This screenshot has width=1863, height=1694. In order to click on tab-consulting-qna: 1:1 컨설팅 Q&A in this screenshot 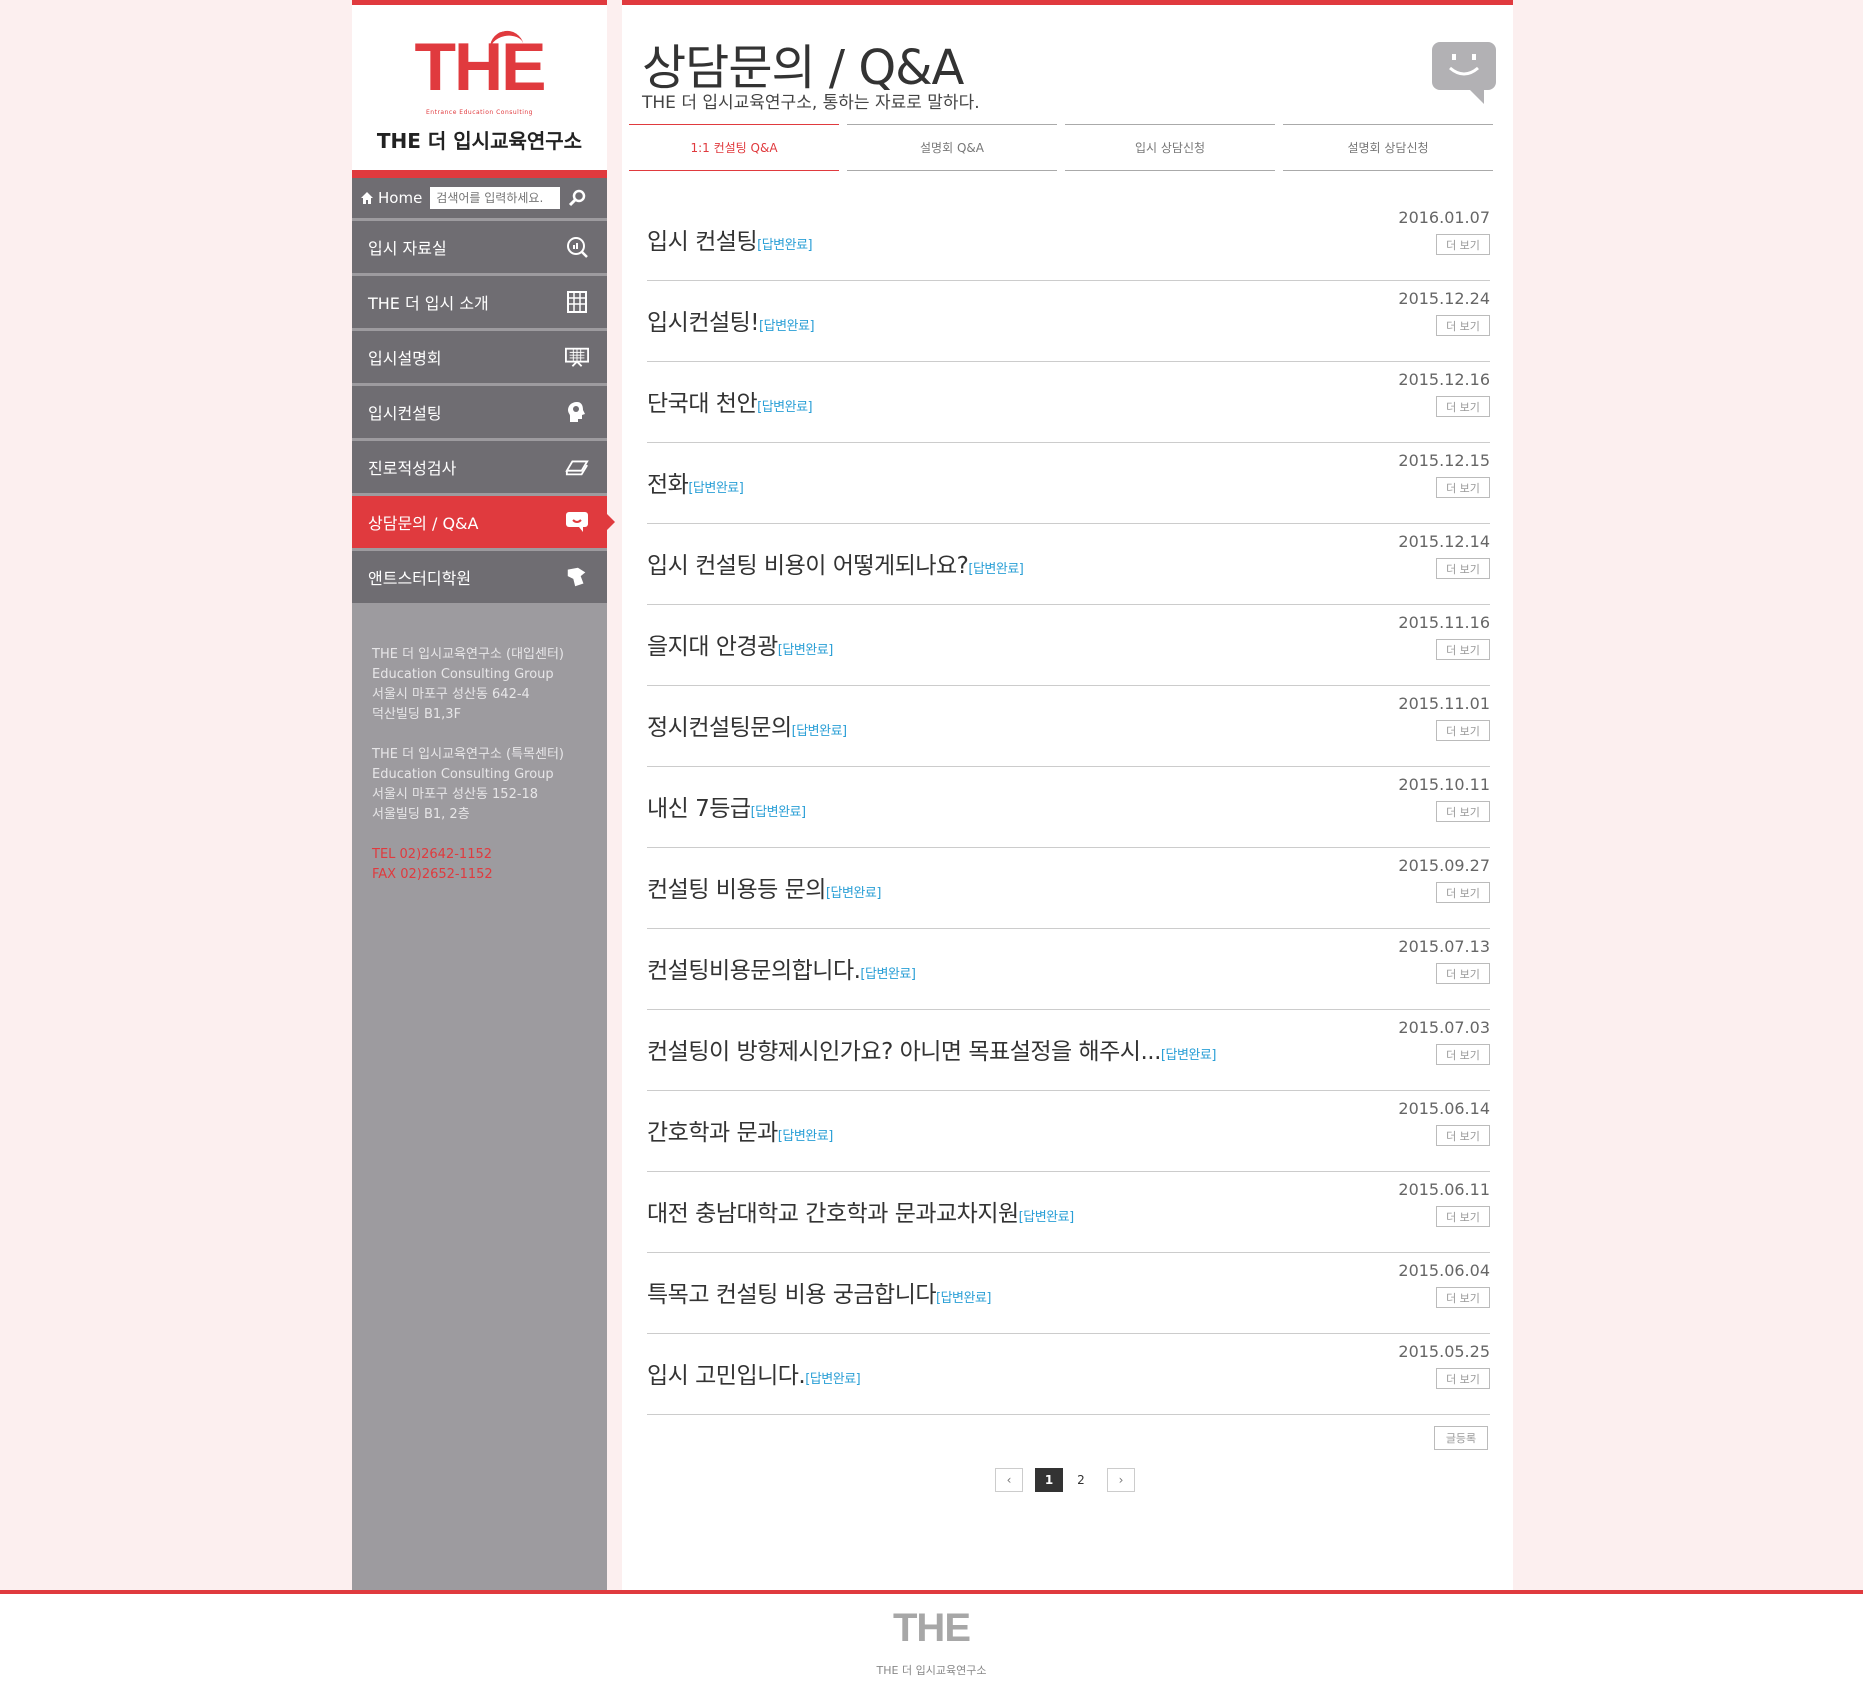, I will do `click(734, 147)`.